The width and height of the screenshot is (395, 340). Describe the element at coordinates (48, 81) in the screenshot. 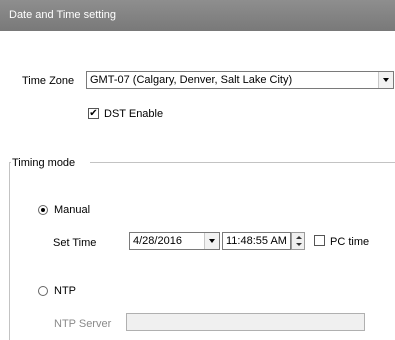

I see `time-zone-label: Time Zone` at that location.